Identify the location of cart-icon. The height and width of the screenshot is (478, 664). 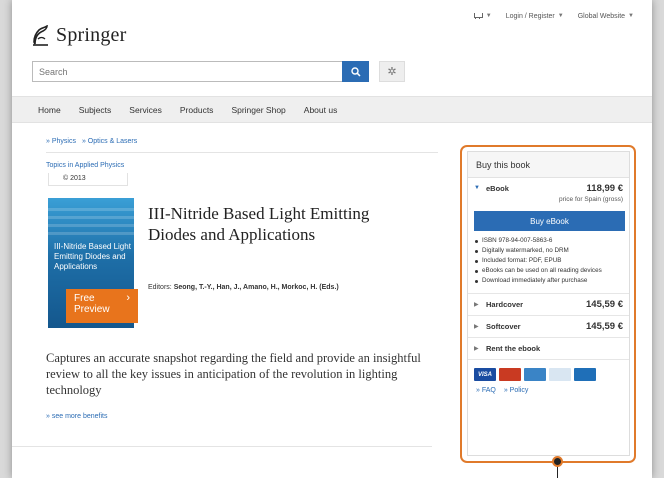
(478, 16).